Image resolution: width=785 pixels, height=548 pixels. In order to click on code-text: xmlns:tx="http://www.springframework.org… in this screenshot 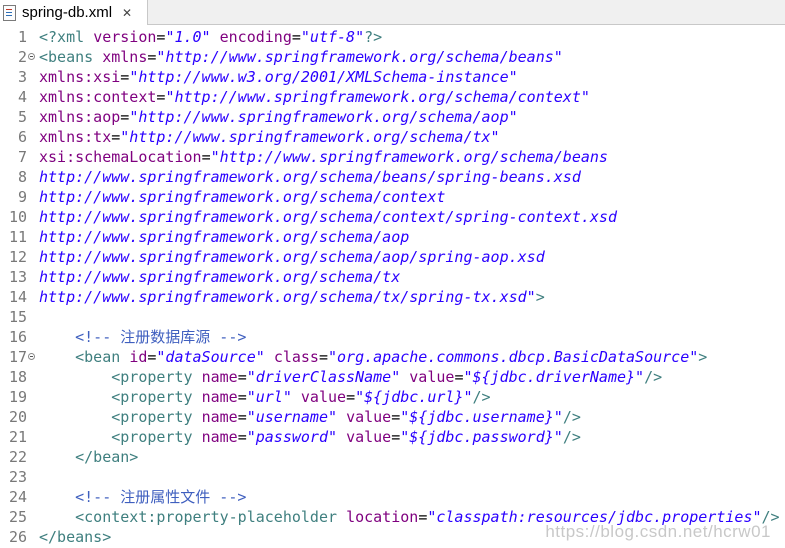, I will do `click(269, 137)`.